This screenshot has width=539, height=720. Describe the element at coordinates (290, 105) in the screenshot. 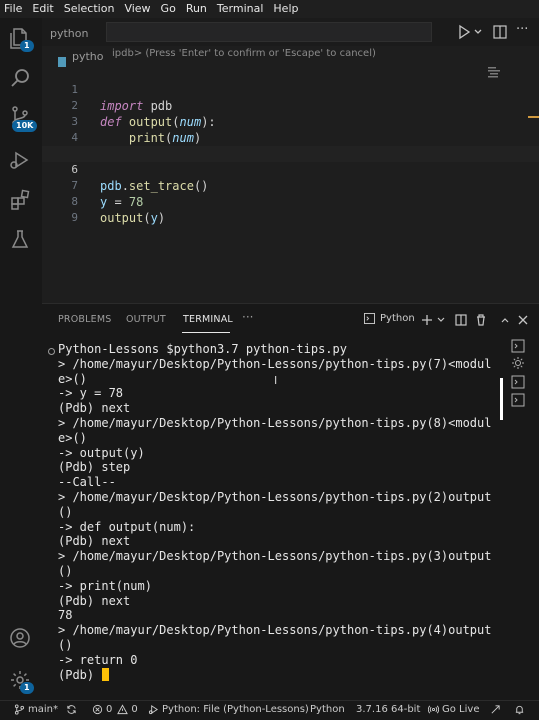

I see `code-line-2: 2 def output(num):` at that location.